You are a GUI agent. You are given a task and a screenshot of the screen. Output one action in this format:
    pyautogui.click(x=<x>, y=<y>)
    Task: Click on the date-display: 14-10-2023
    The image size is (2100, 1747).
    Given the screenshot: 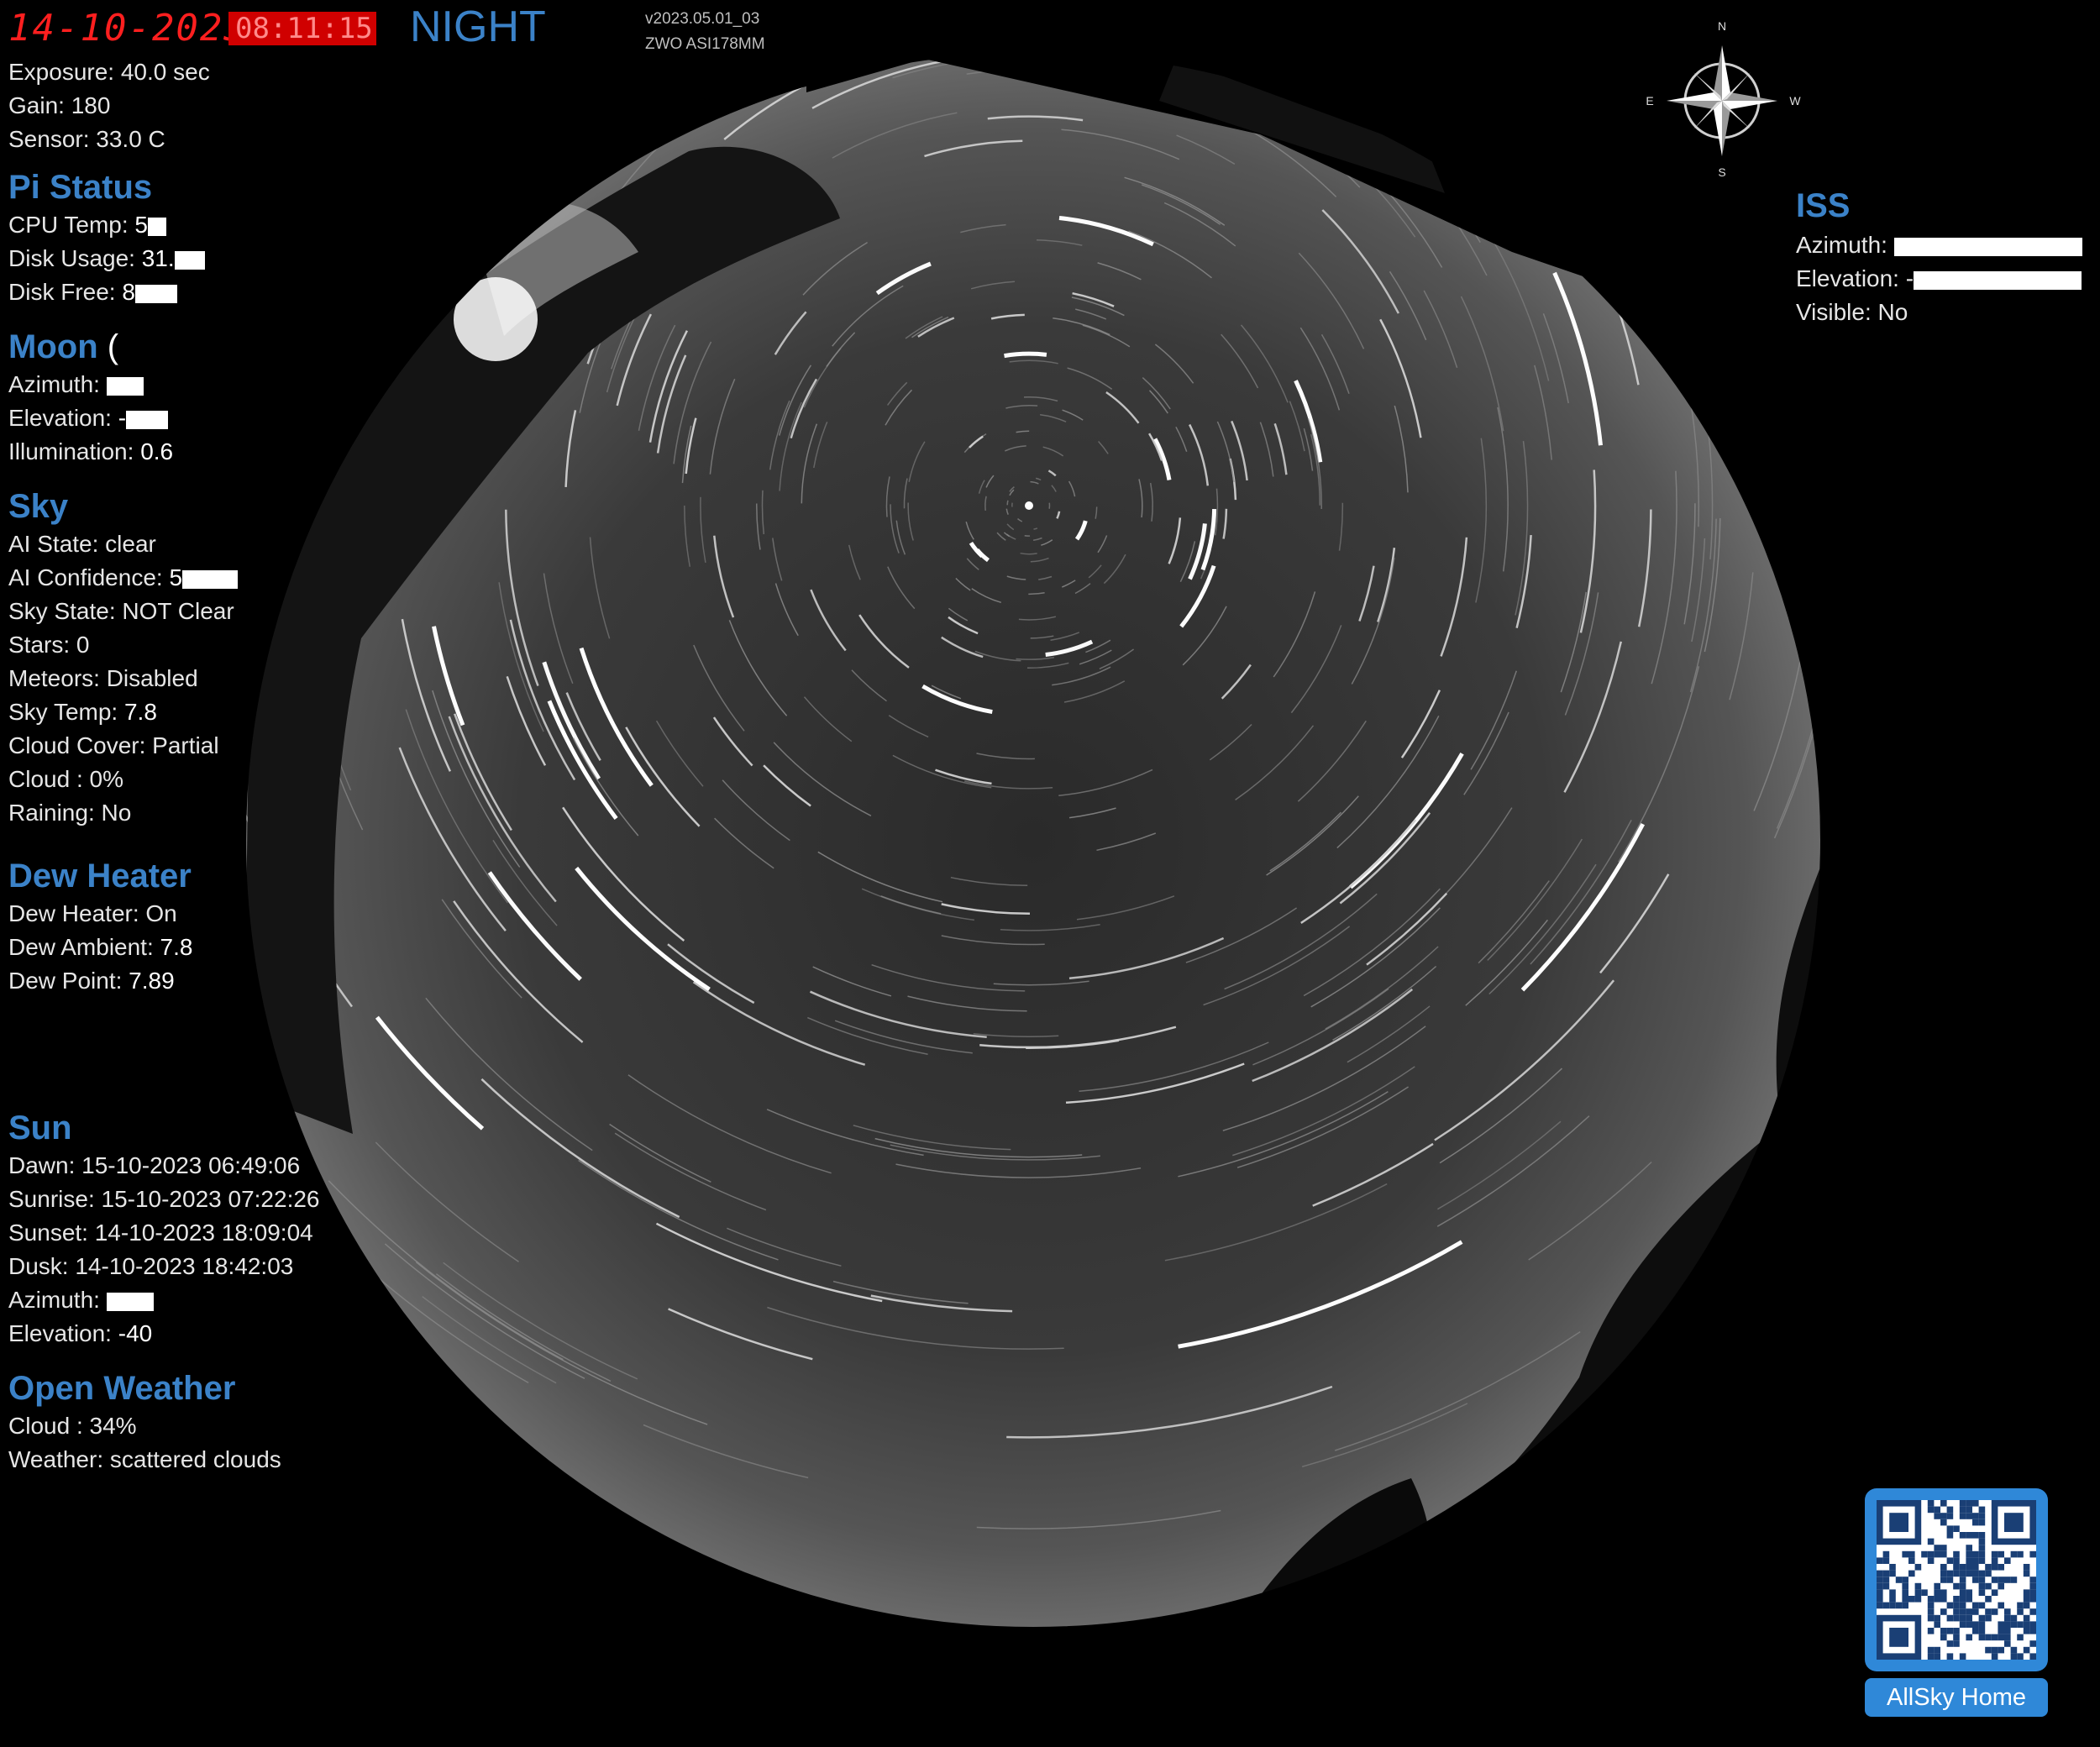 What is the action you would take?
    pyautogui.click(x=128, y=29)
    